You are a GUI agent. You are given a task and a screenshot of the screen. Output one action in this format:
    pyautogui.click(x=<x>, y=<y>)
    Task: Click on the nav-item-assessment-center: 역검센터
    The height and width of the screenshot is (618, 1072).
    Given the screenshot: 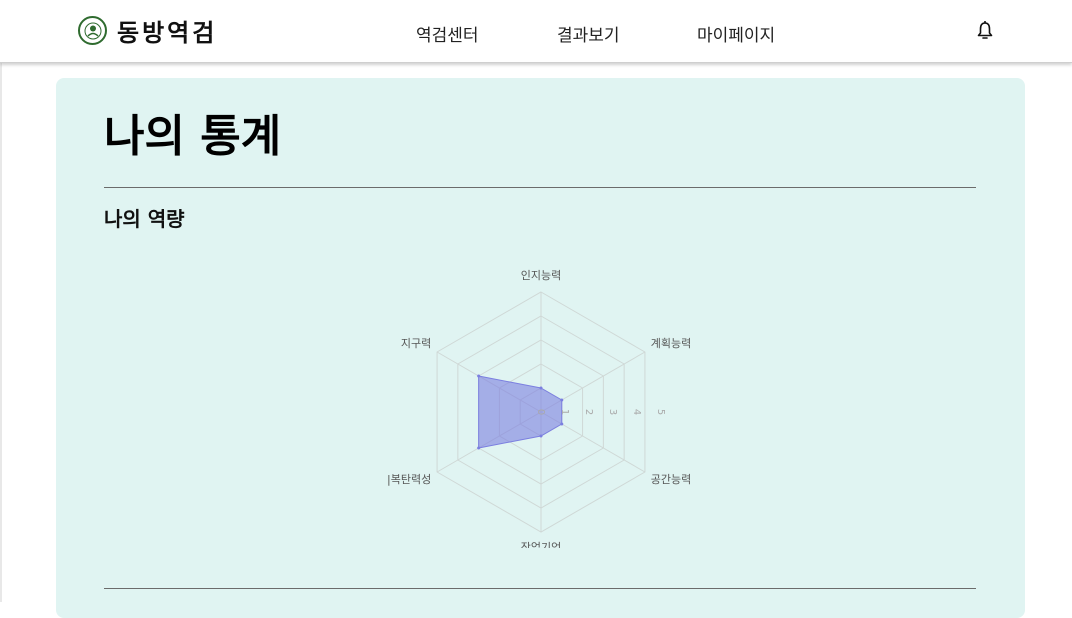 What is the action you would take?
    pyautogui.click(x=447, y=33)
    